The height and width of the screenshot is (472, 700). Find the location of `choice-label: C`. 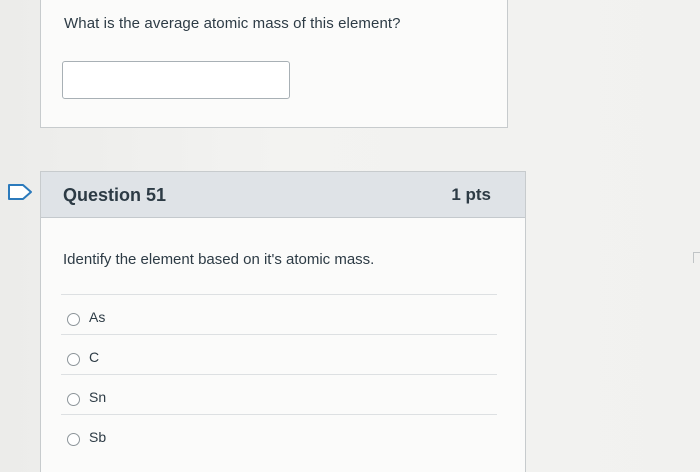

choice-label: C is located at coordinates (94, 357).